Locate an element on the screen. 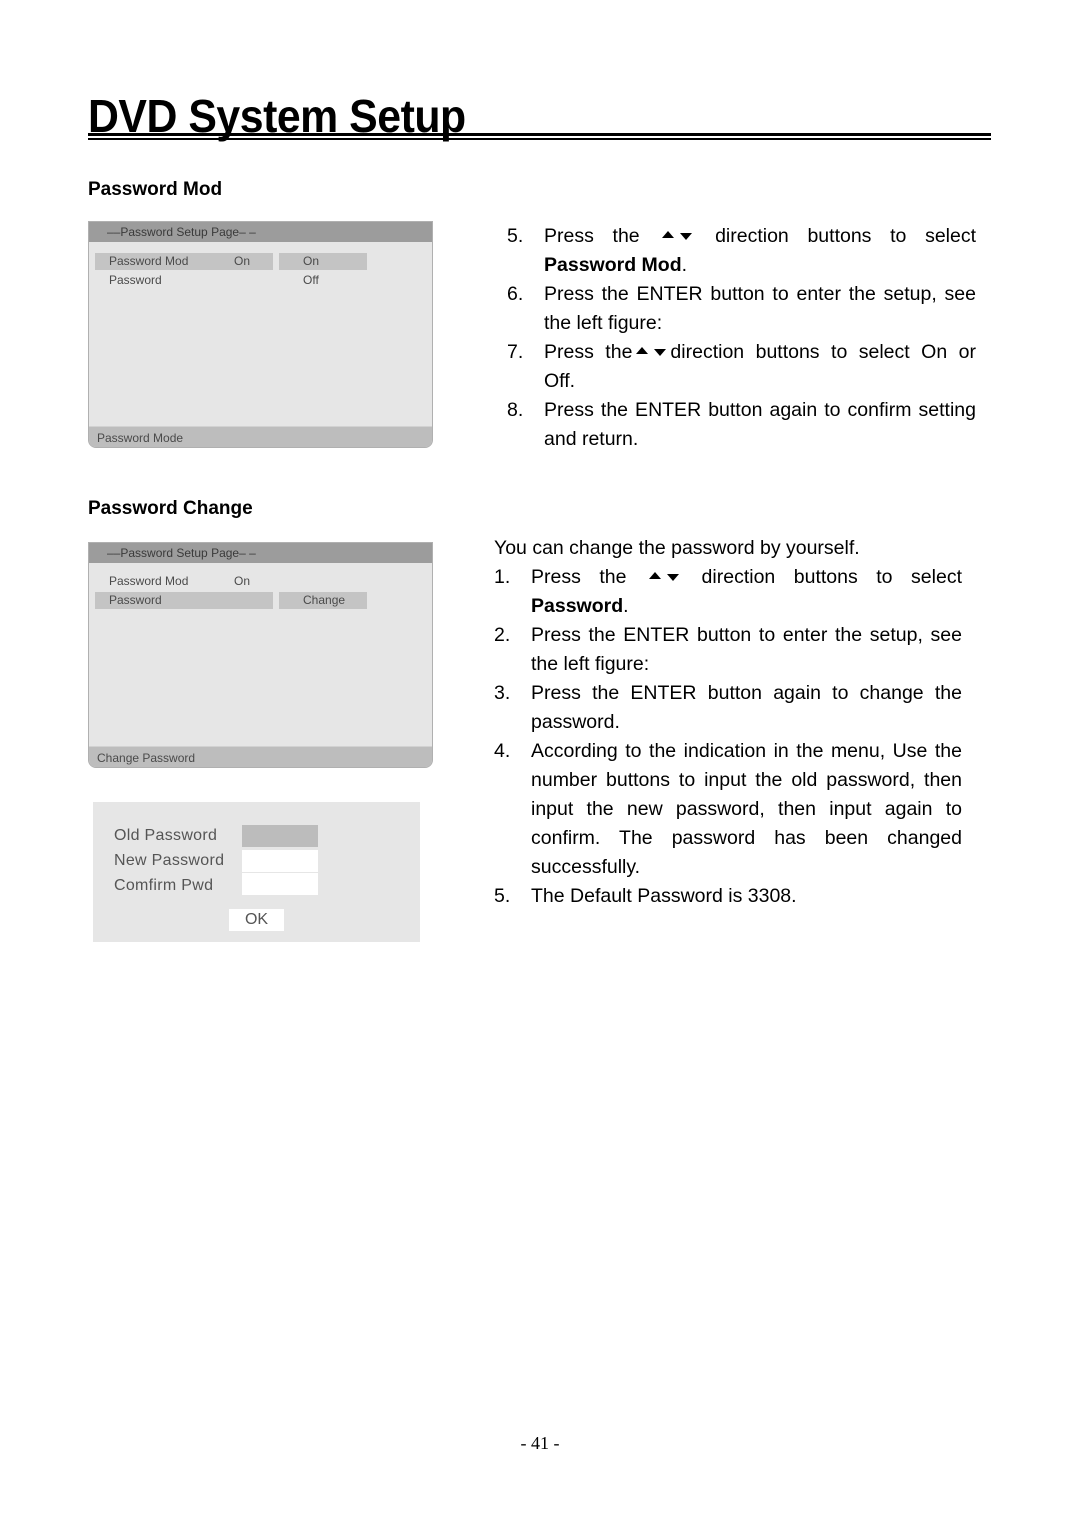  osd-row-password-mod: Password Mod On On is located at coordinates (260, 261).